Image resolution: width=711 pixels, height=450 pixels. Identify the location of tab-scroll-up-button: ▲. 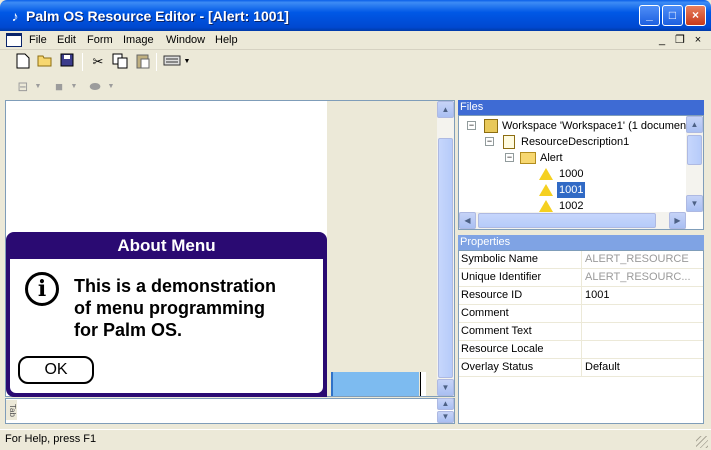
(445, 404).